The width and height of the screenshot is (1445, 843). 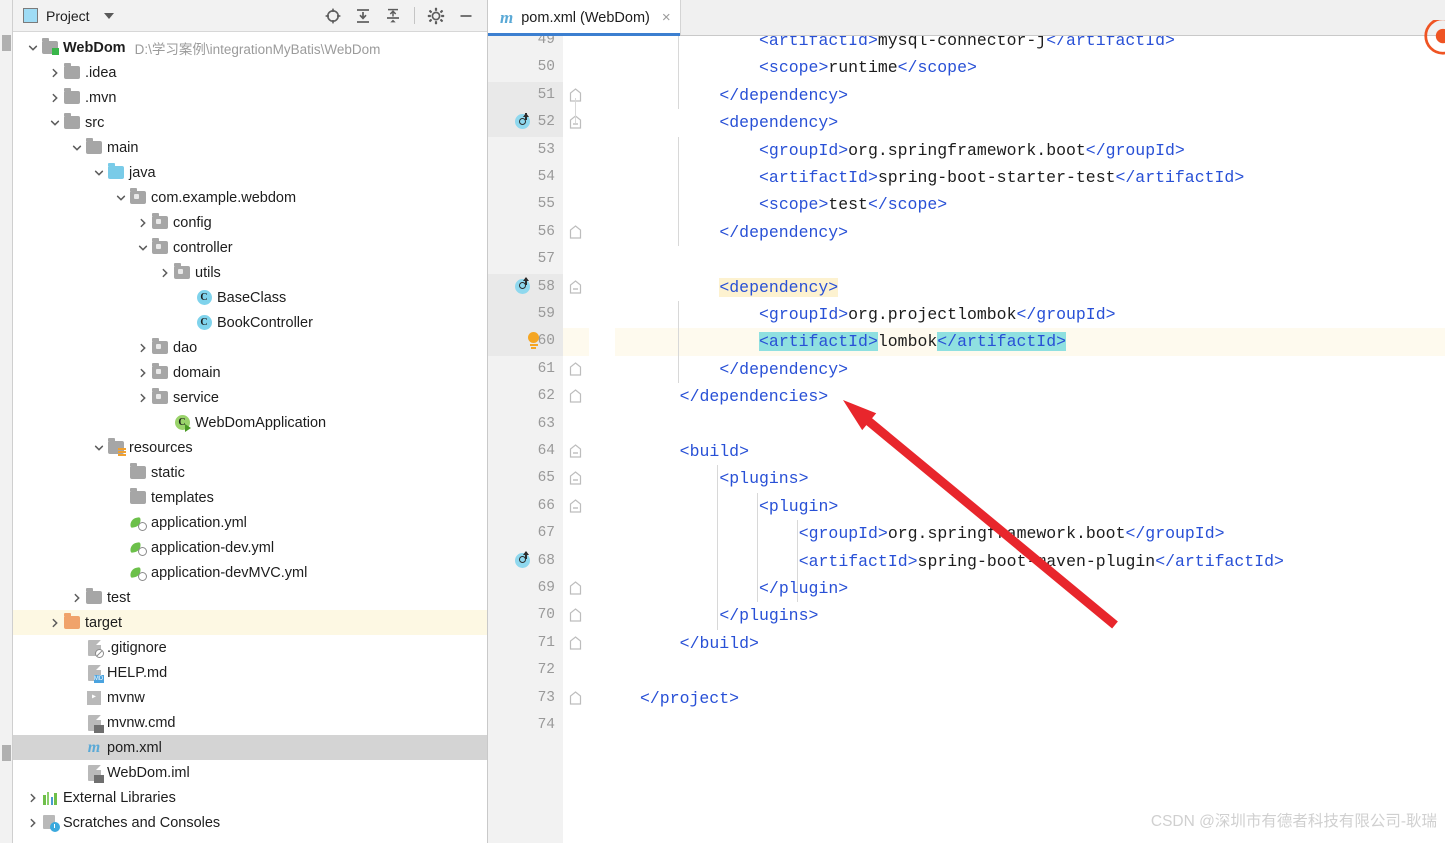 I want to click on tree-row-test: test, so click(x=250, y=597).